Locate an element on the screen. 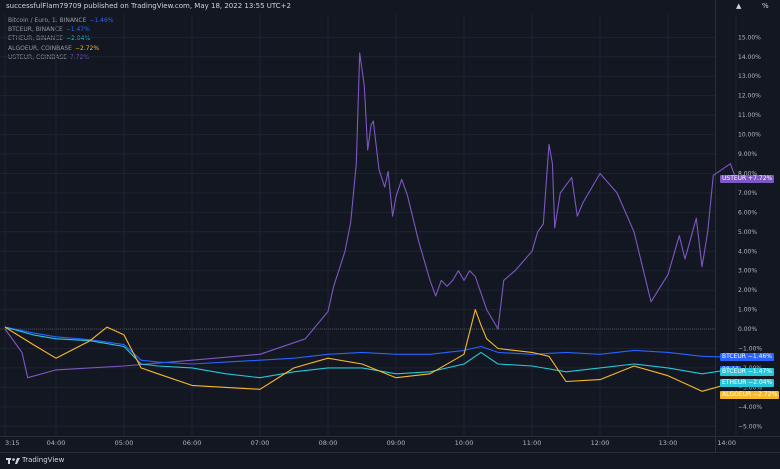 The width and height of the screenshot is (780, 469). x-tick-label: 12:00 is located at coordinates (600, 443).